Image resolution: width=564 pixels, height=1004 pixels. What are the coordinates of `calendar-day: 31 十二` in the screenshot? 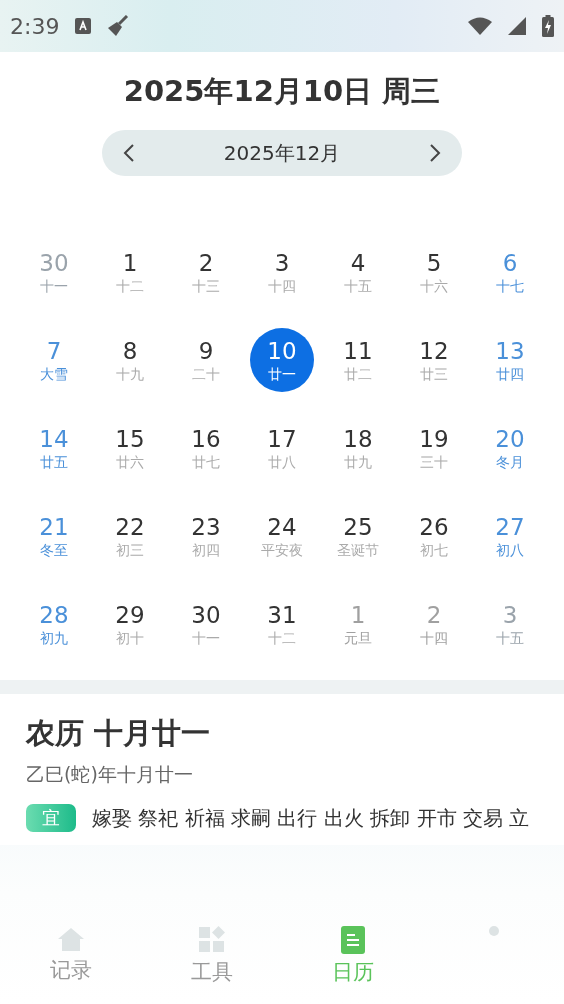 It's located at (282, 624).